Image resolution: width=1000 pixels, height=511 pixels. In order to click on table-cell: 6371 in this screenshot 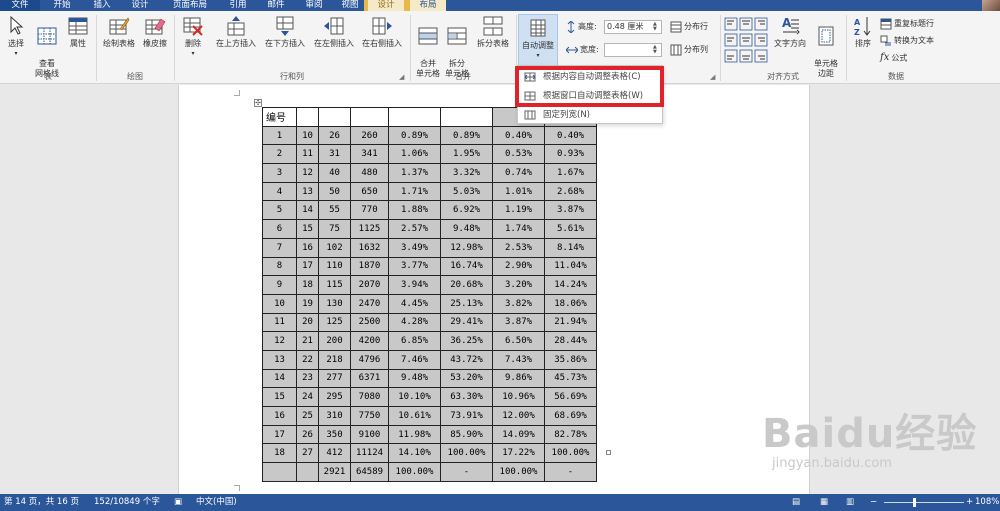, I will do `click(369, 378)`.